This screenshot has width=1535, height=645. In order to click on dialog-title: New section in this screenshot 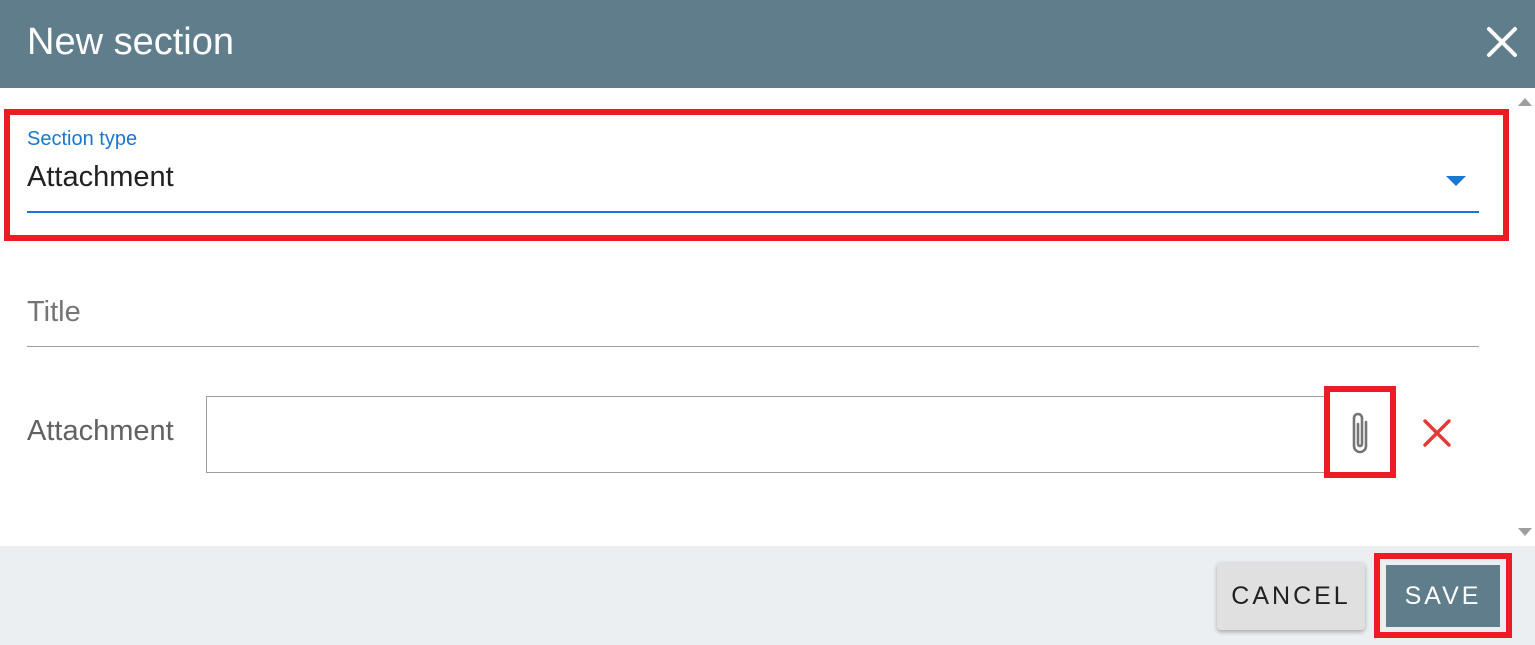, I will do `click(130, 42)`.